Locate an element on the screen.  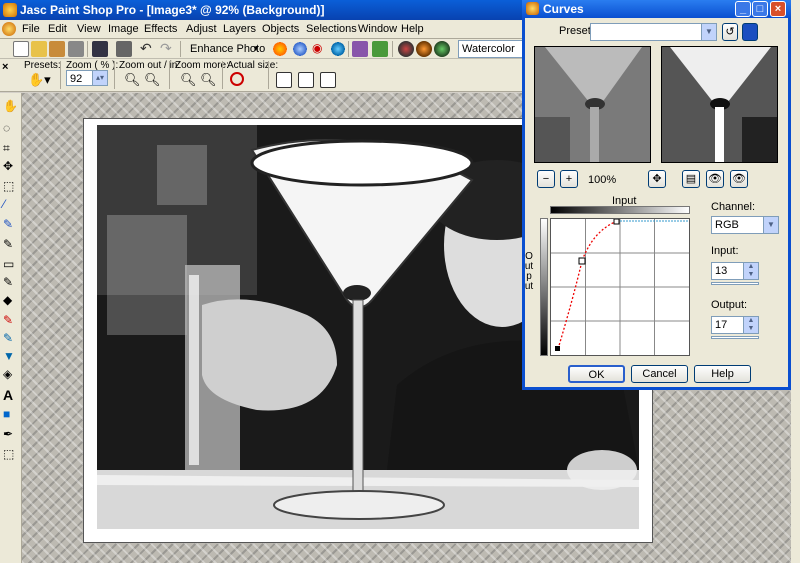
scissors-icon is located at coordinates (76, 49).